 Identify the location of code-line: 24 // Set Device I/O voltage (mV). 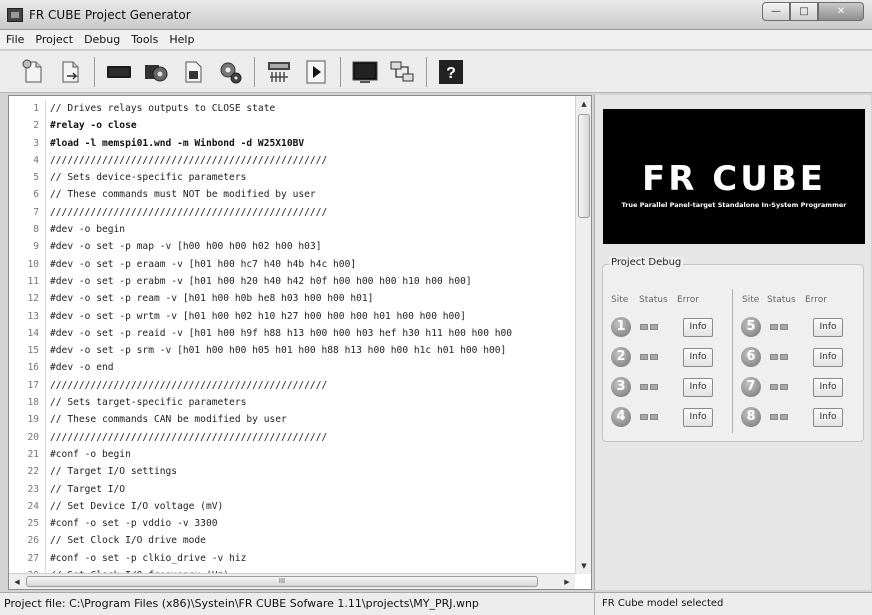
(292, 506).